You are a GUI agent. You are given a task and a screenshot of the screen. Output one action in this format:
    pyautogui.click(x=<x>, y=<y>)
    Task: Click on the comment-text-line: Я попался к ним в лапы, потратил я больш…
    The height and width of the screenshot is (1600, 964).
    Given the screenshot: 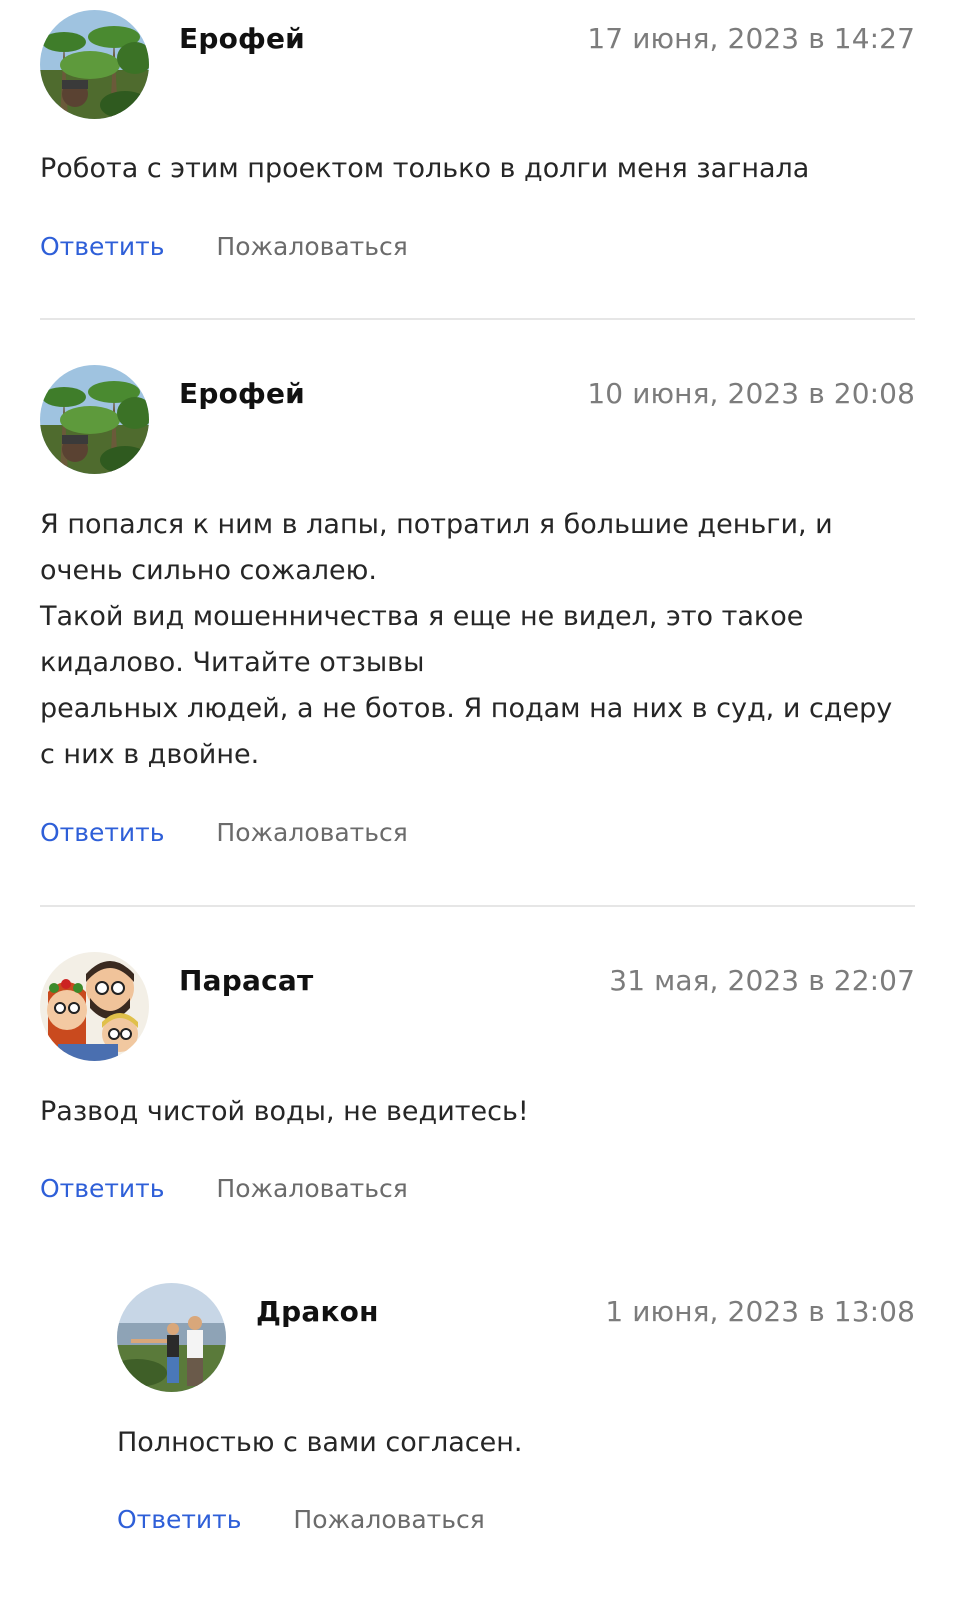 What is the action you would take?
    pyautogui.click(x=436, y=524)
    